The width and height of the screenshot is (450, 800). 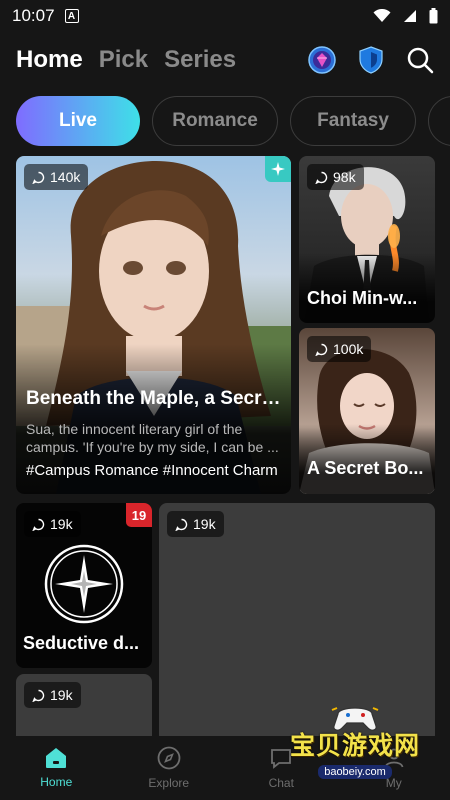 What do you see at coordinates (322, 60) in the screenshot?
I see `gem-badge-icon` at bounding box center [322, 60].